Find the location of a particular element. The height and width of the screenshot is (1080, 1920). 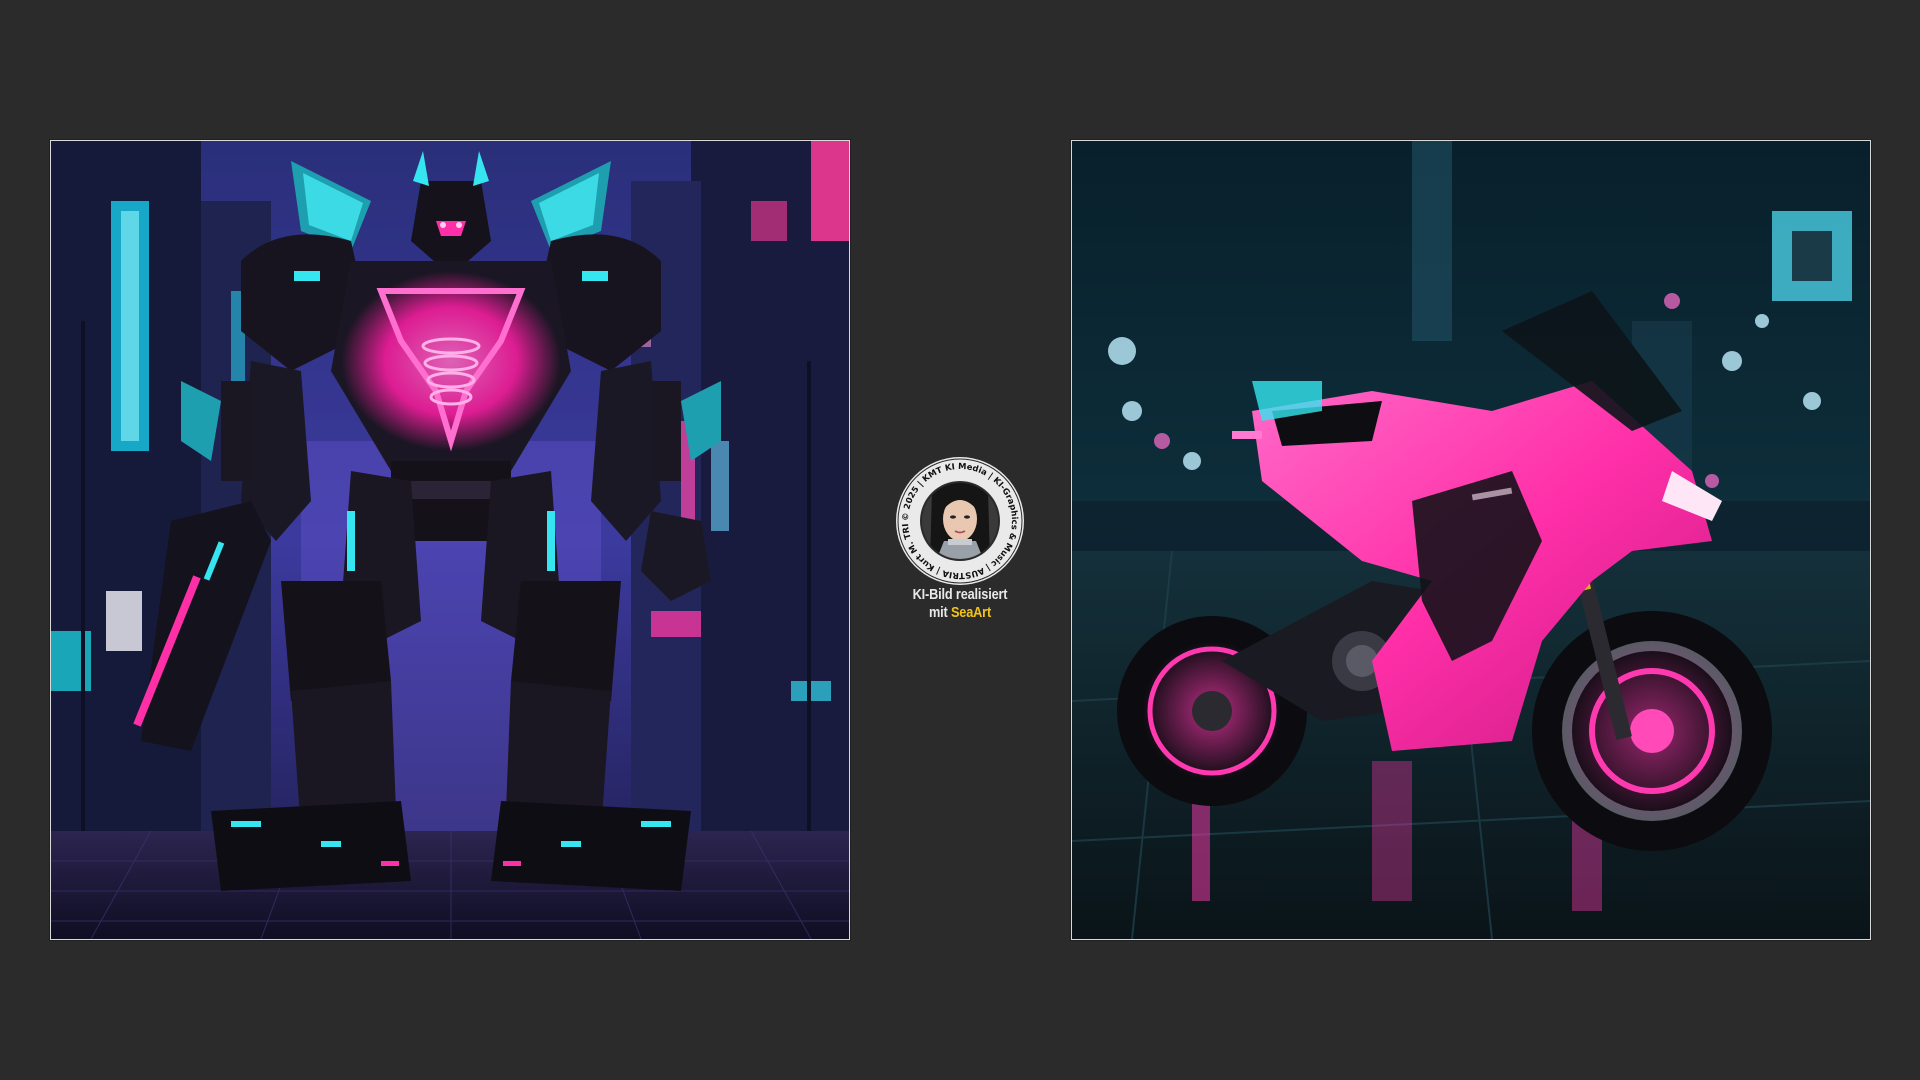

caption-prefix: mit is located at coordinates (939, 612).